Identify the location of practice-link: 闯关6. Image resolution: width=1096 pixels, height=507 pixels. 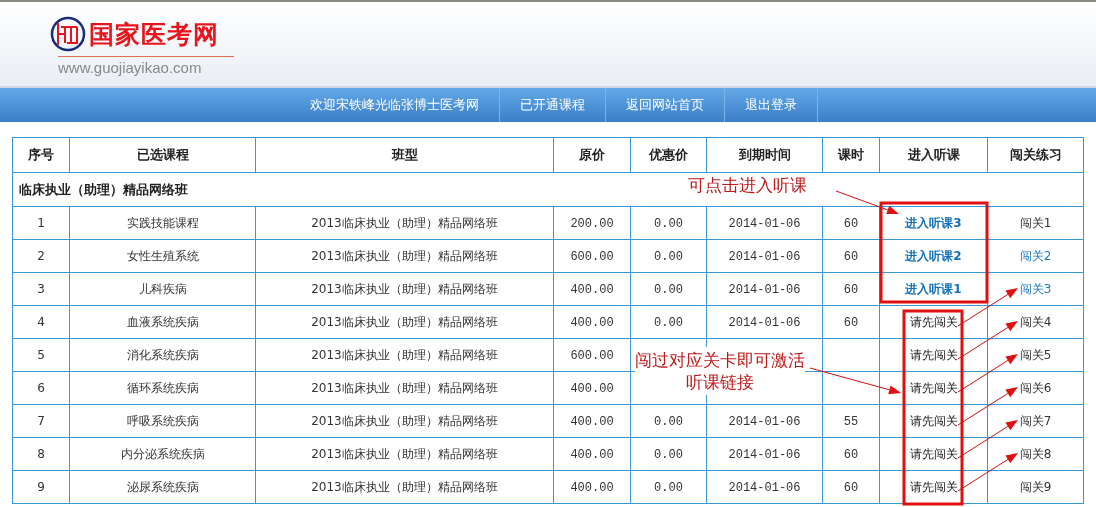
(1035, 387).